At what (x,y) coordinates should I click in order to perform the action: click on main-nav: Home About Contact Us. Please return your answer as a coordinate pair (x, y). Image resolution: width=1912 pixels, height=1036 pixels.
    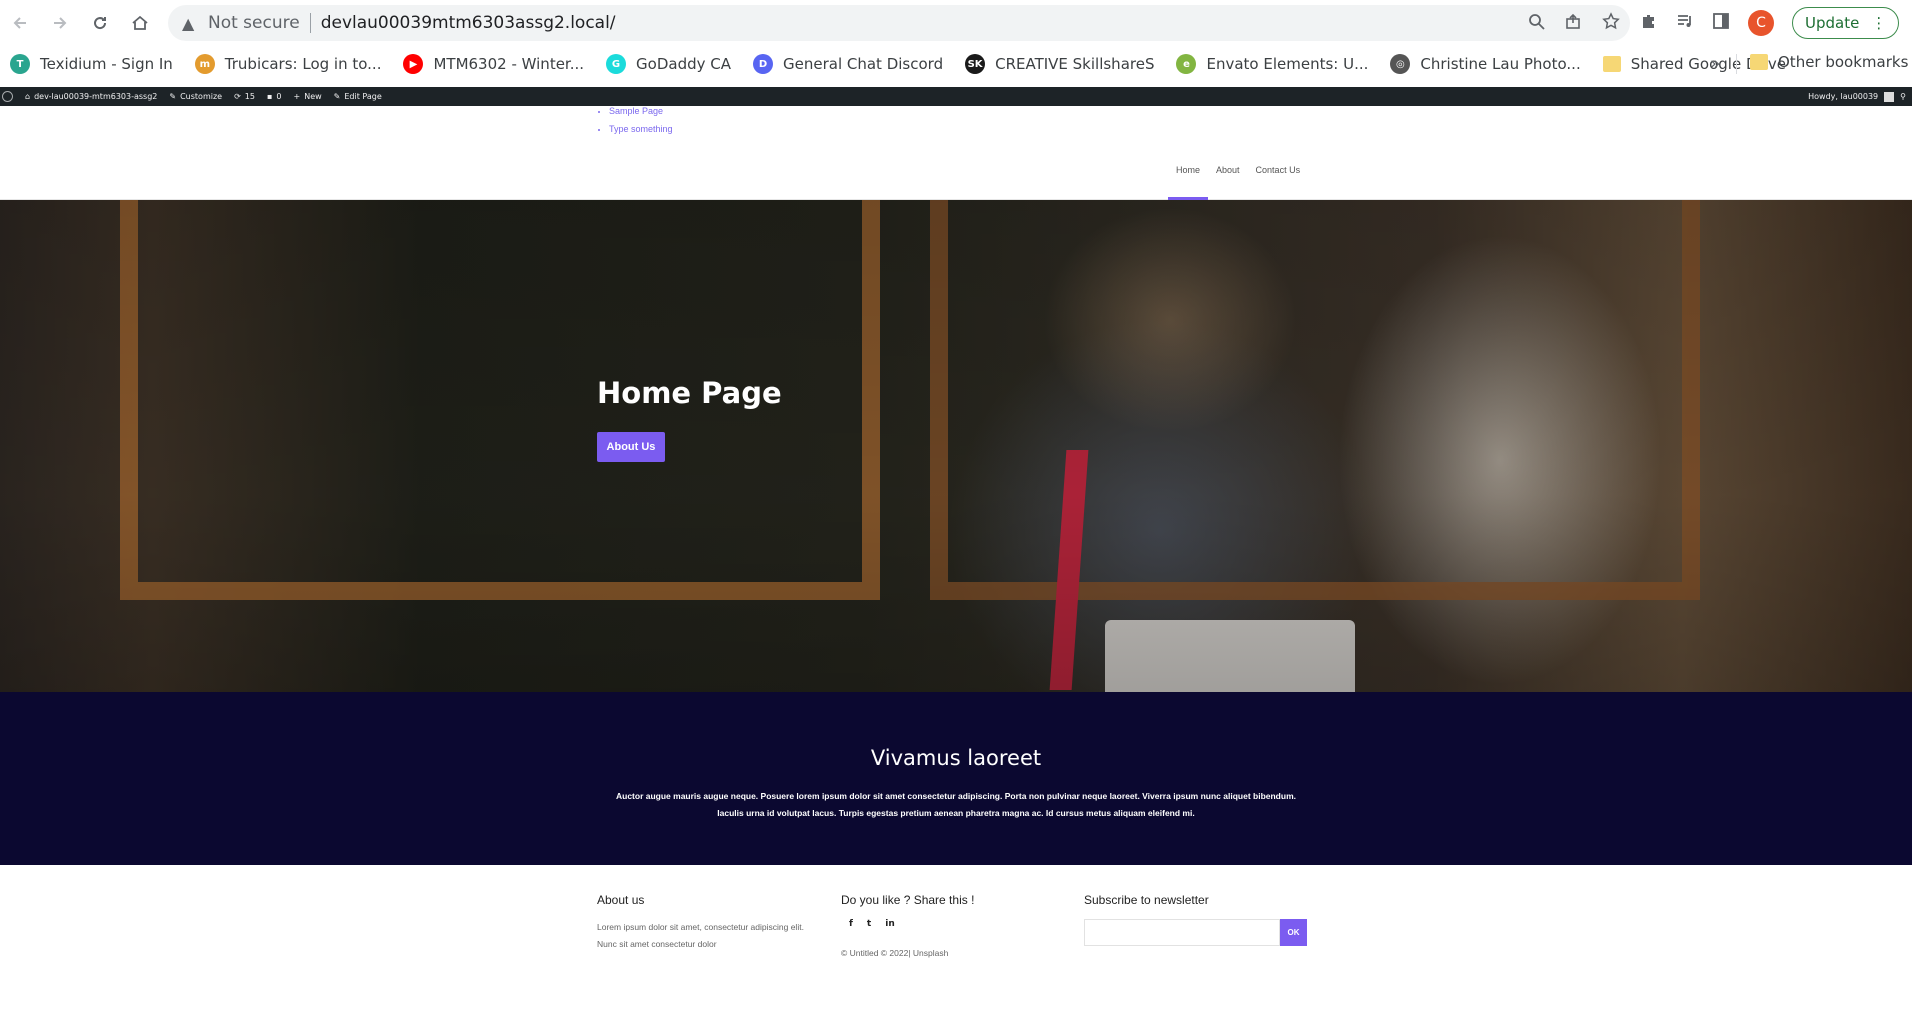
    Looking at the image, I should click on (1238, 181).